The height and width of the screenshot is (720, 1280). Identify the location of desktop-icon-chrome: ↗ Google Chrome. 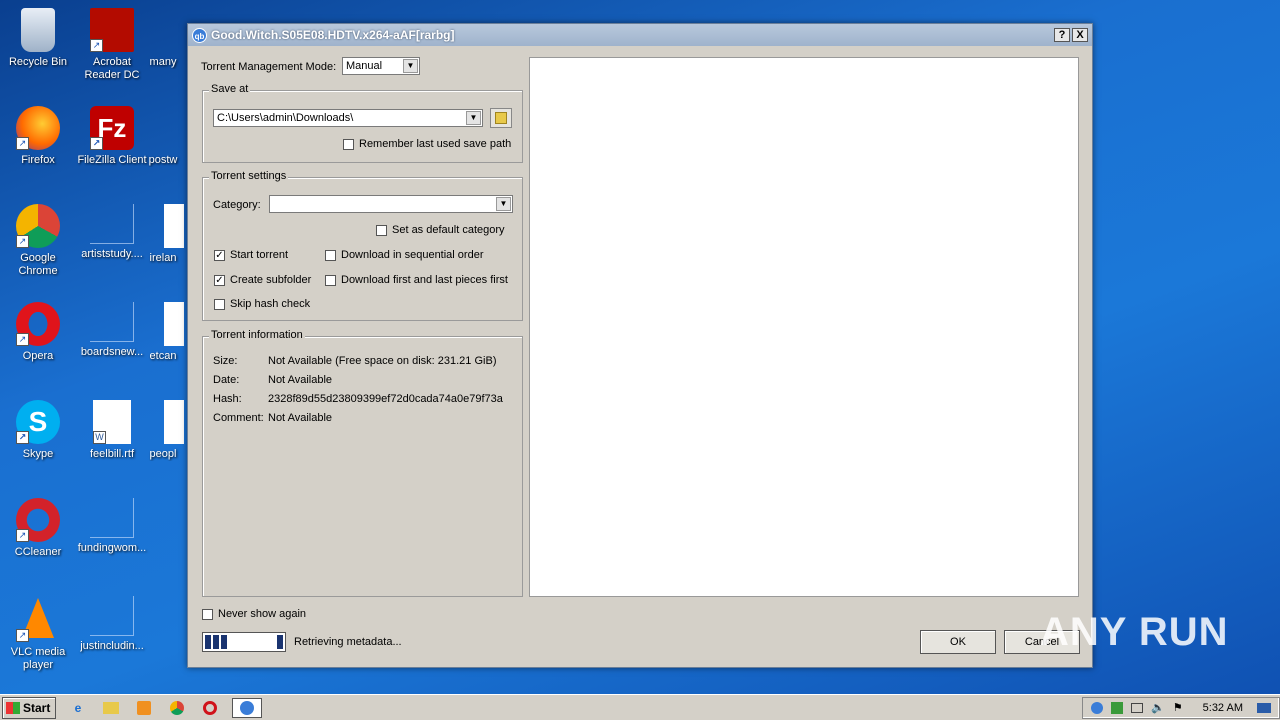
(38, 241).